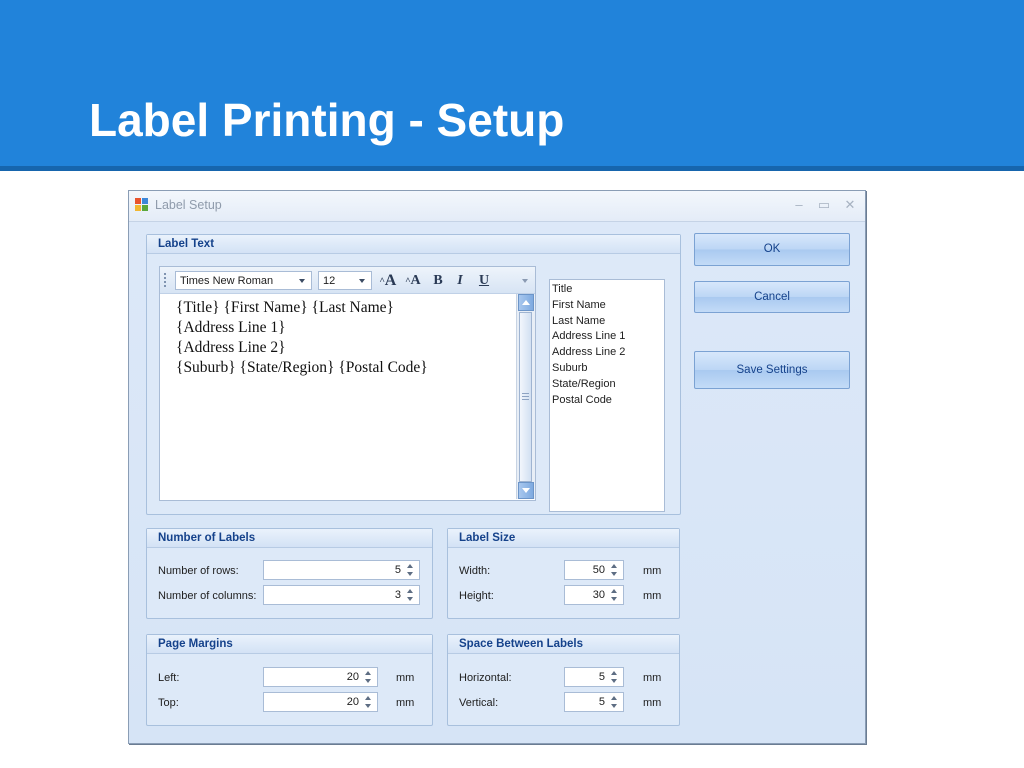 This screenshot has width=1024, height=768. Describe the element at coordinates (598, 595) in the screenshot. I see `height-value: 30` at that location.